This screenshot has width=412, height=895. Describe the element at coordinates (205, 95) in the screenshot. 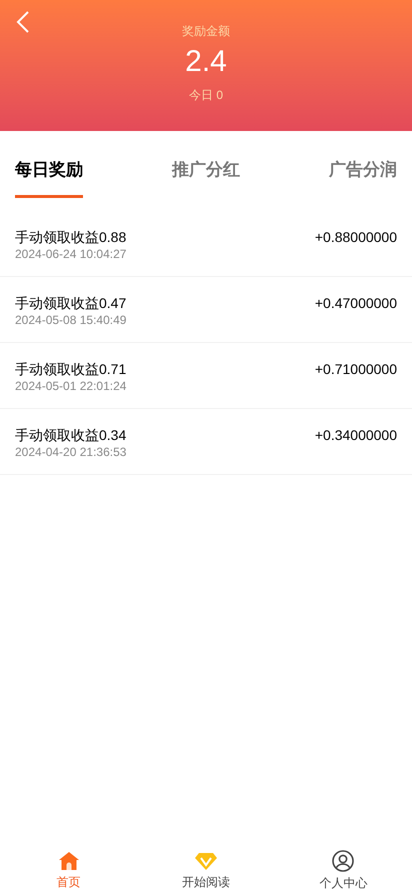

I see `today-amount: 今日 0` at that location.